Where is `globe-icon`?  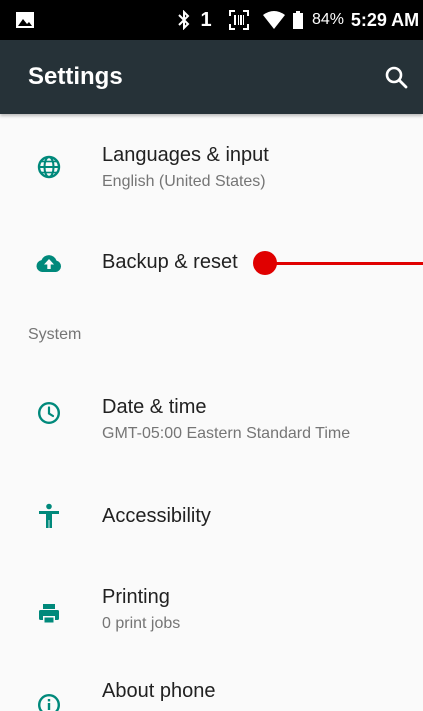
globe-icon is located at coordinates (49, 167).